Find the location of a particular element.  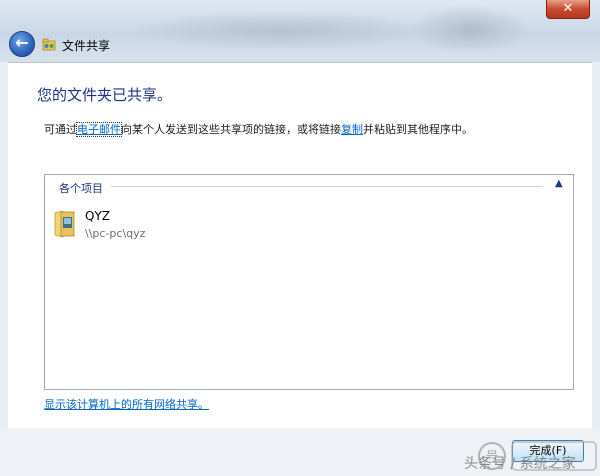

copy-link: 复制 is located at coordinates (352, 129).